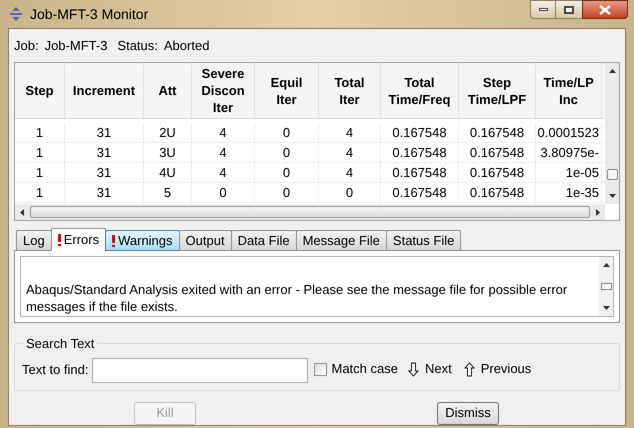 The width and height of the screenshot is (634, 428). Describe the element at coordinates (76, 46) in the screenshot. I see `job-value: Job-MFT-3` at that location.